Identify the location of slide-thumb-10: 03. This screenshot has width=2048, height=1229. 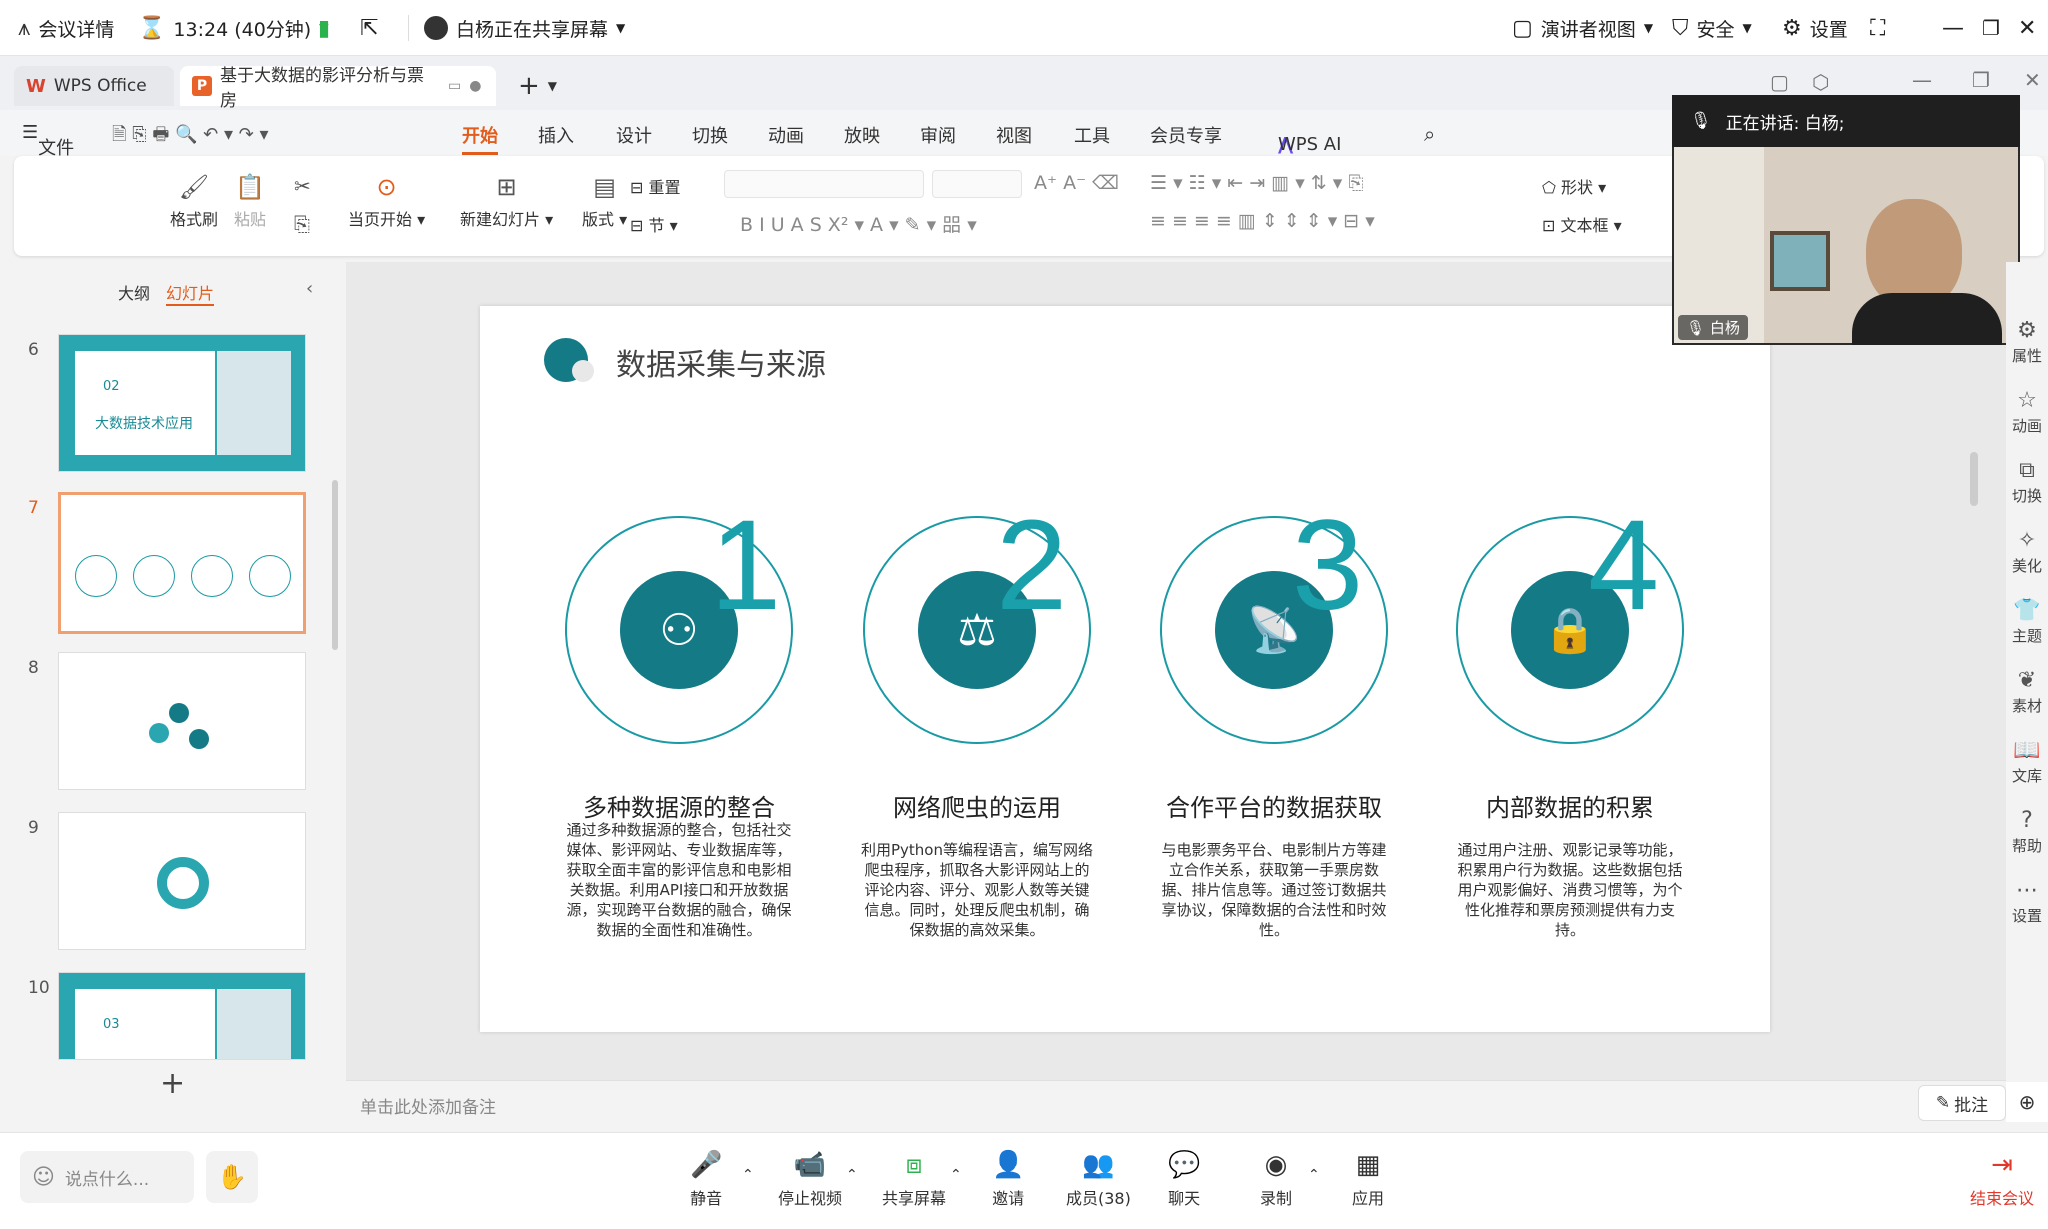
(182, 1016).